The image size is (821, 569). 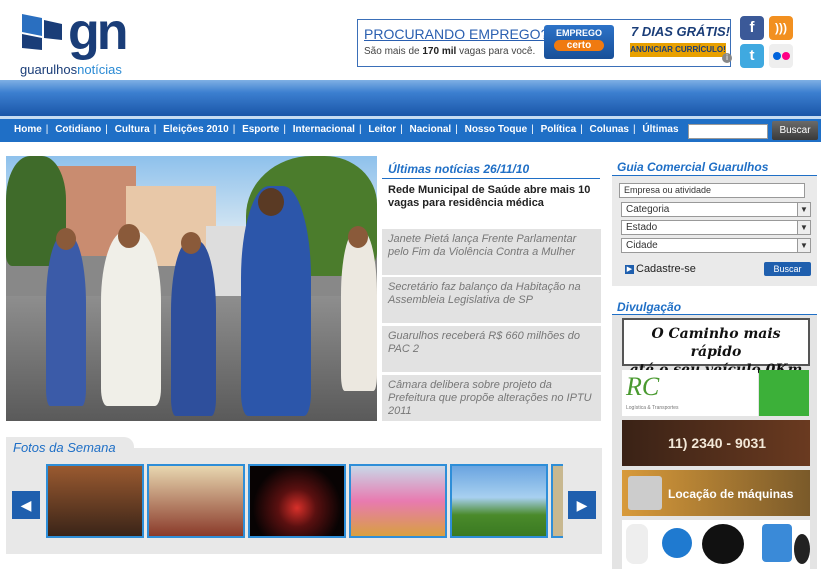 What do you see at coordinates (582, 505) in the screenshot?
I see `carousel-next-button: ▶` at bounding box center [582, 505].